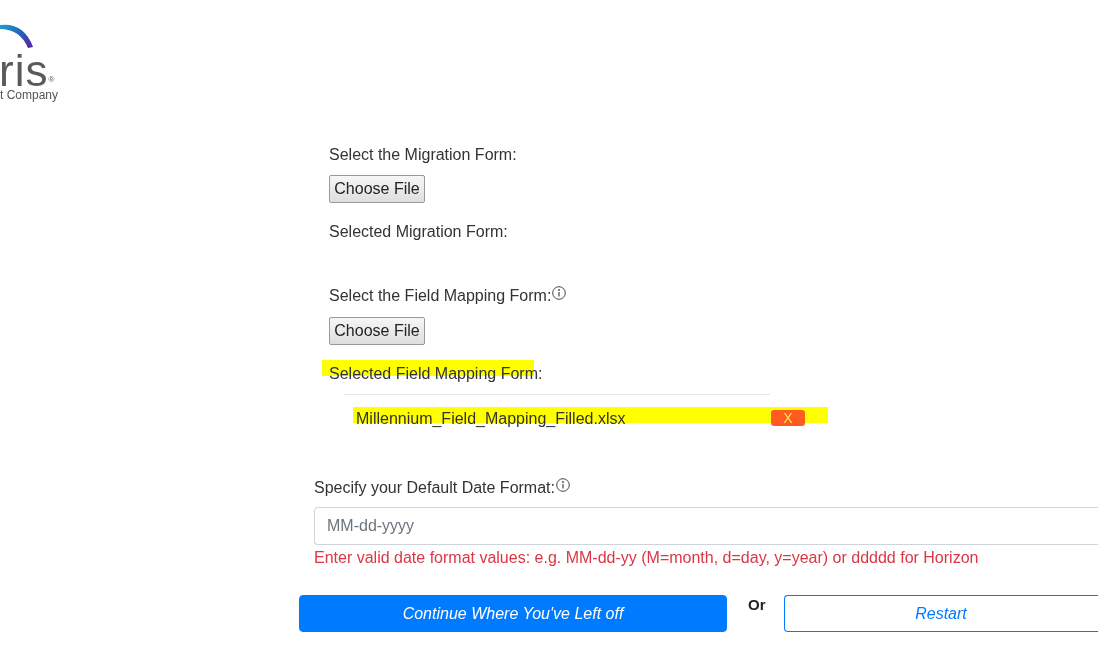 Image resolution: width=1098 pixels, height=671 pixels. I want to click on date-format-input: MM-dd-yyyy, so click(706, 526).